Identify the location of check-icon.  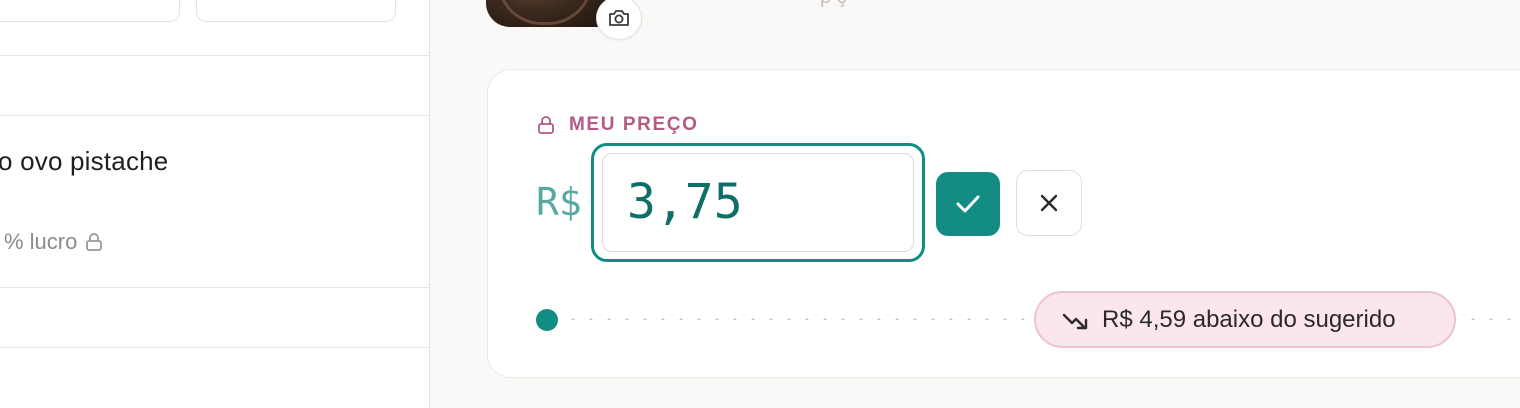
(968, 204).